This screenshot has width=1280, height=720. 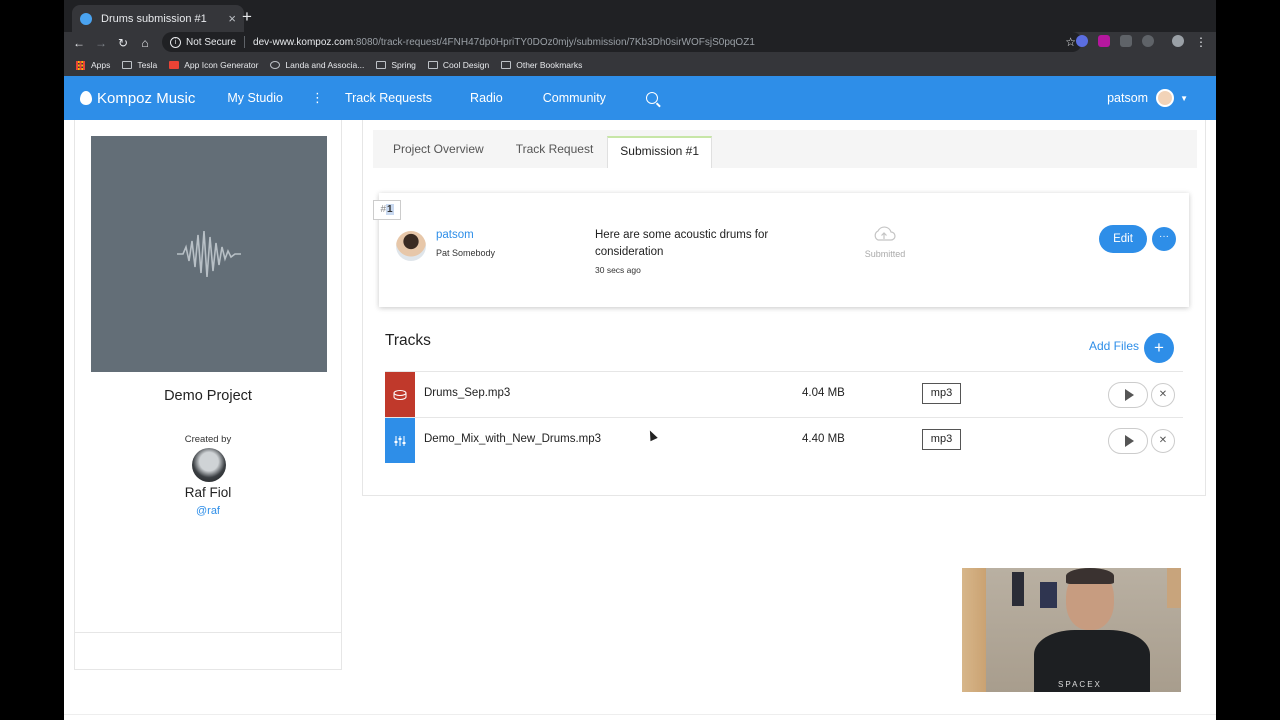 I want to click on tab-submission-1: Submission #1, so click(x=660, y=152).